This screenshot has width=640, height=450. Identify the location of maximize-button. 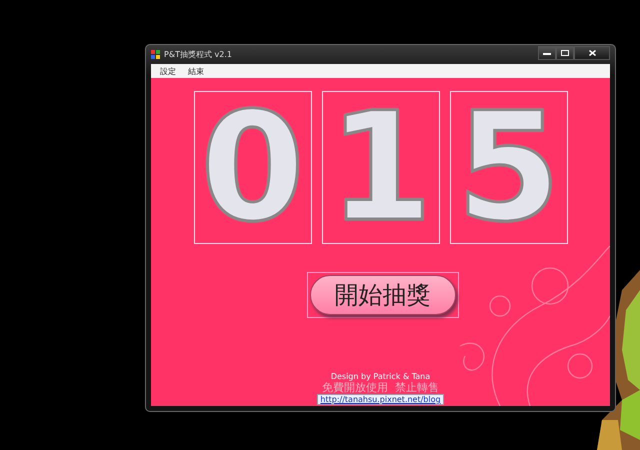
(565, 53).